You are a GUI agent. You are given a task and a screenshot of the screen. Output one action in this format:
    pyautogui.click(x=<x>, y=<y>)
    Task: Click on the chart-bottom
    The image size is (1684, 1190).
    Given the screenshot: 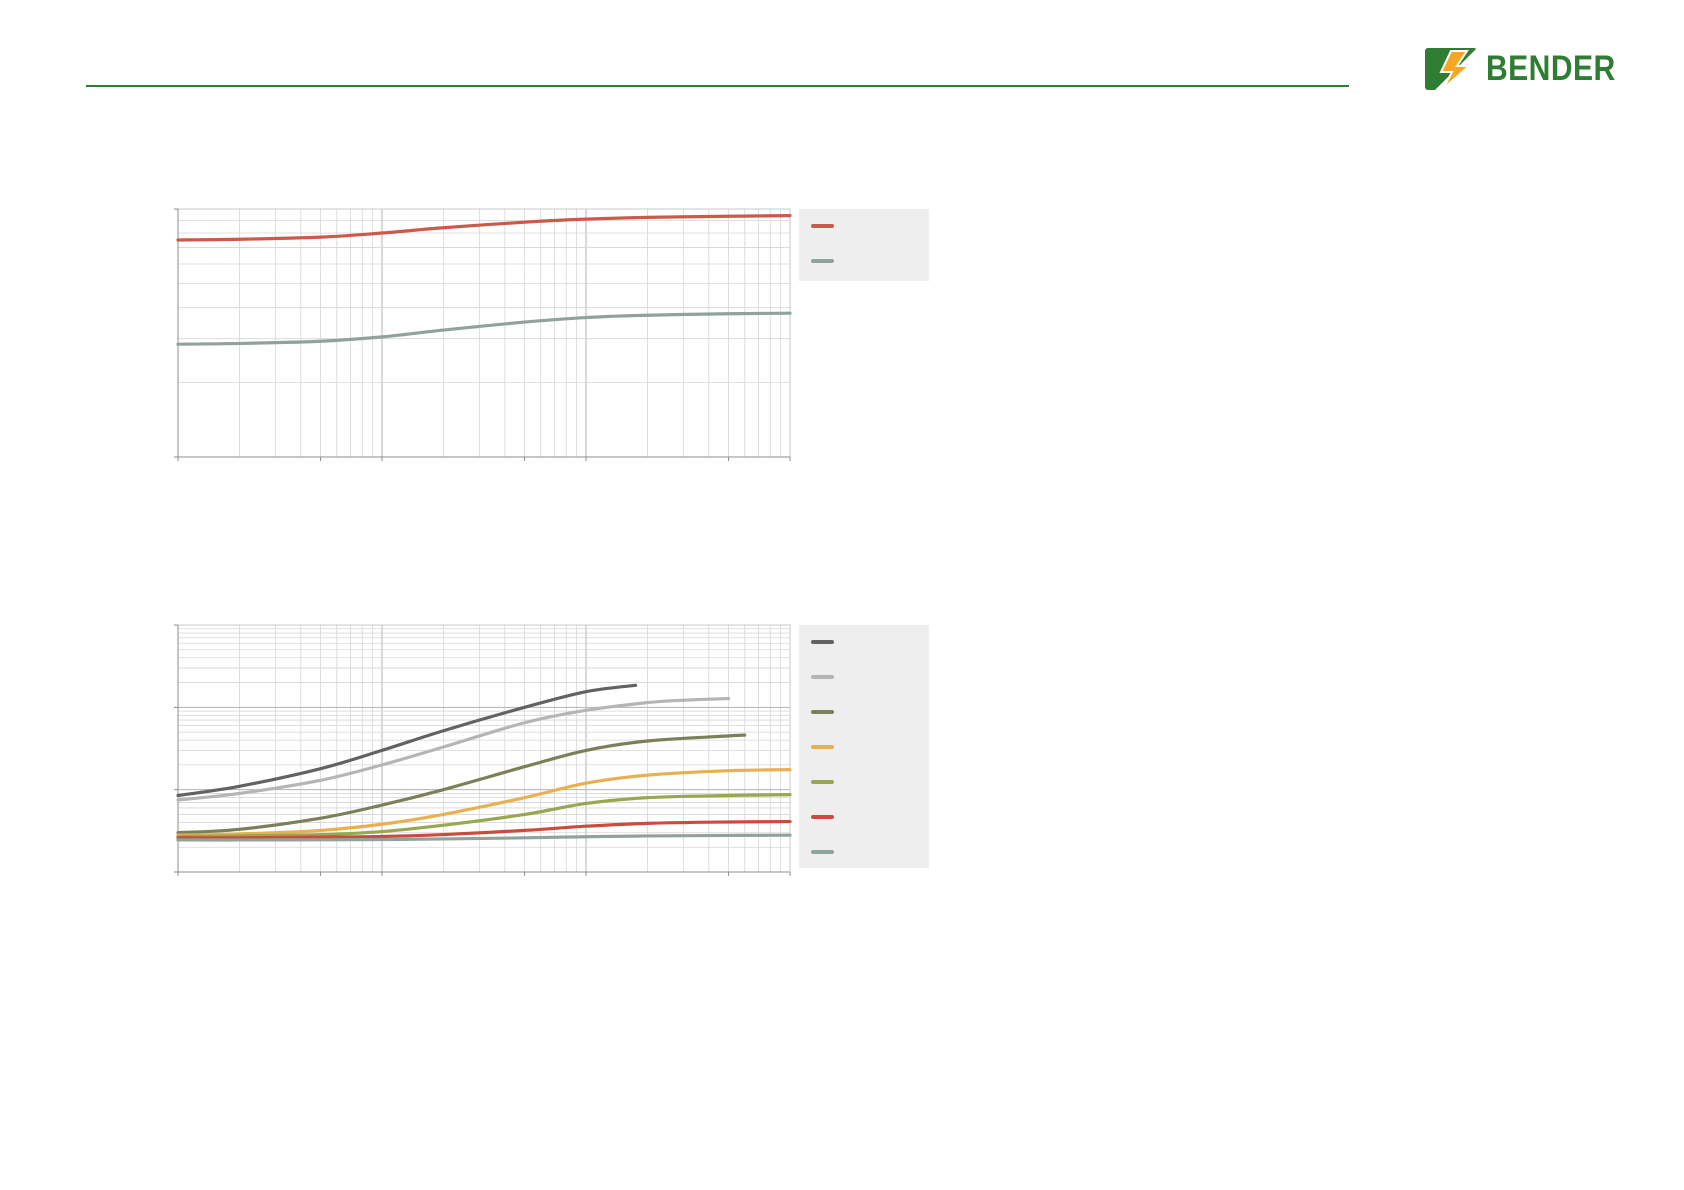 What is the action you would take?
    pyautogui.click(x=483, y=750)
    